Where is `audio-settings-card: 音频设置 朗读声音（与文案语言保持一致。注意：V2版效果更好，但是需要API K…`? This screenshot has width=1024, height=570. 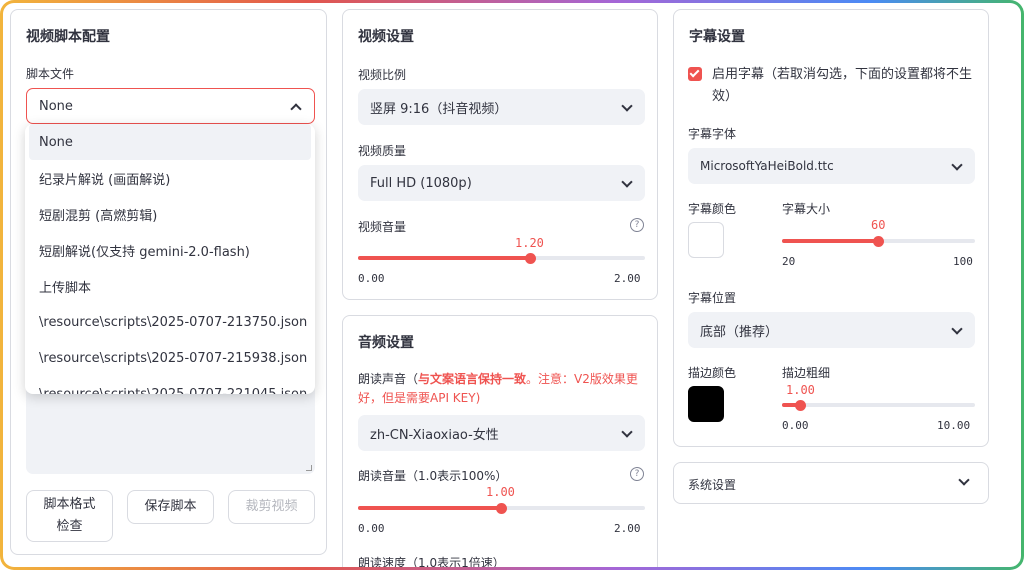
audio-settings-card: 音频设置 朗读声音（与文案语言保持一致。注意：V2版效果更好，但是需要API K… is located at coordinates (500, 441).